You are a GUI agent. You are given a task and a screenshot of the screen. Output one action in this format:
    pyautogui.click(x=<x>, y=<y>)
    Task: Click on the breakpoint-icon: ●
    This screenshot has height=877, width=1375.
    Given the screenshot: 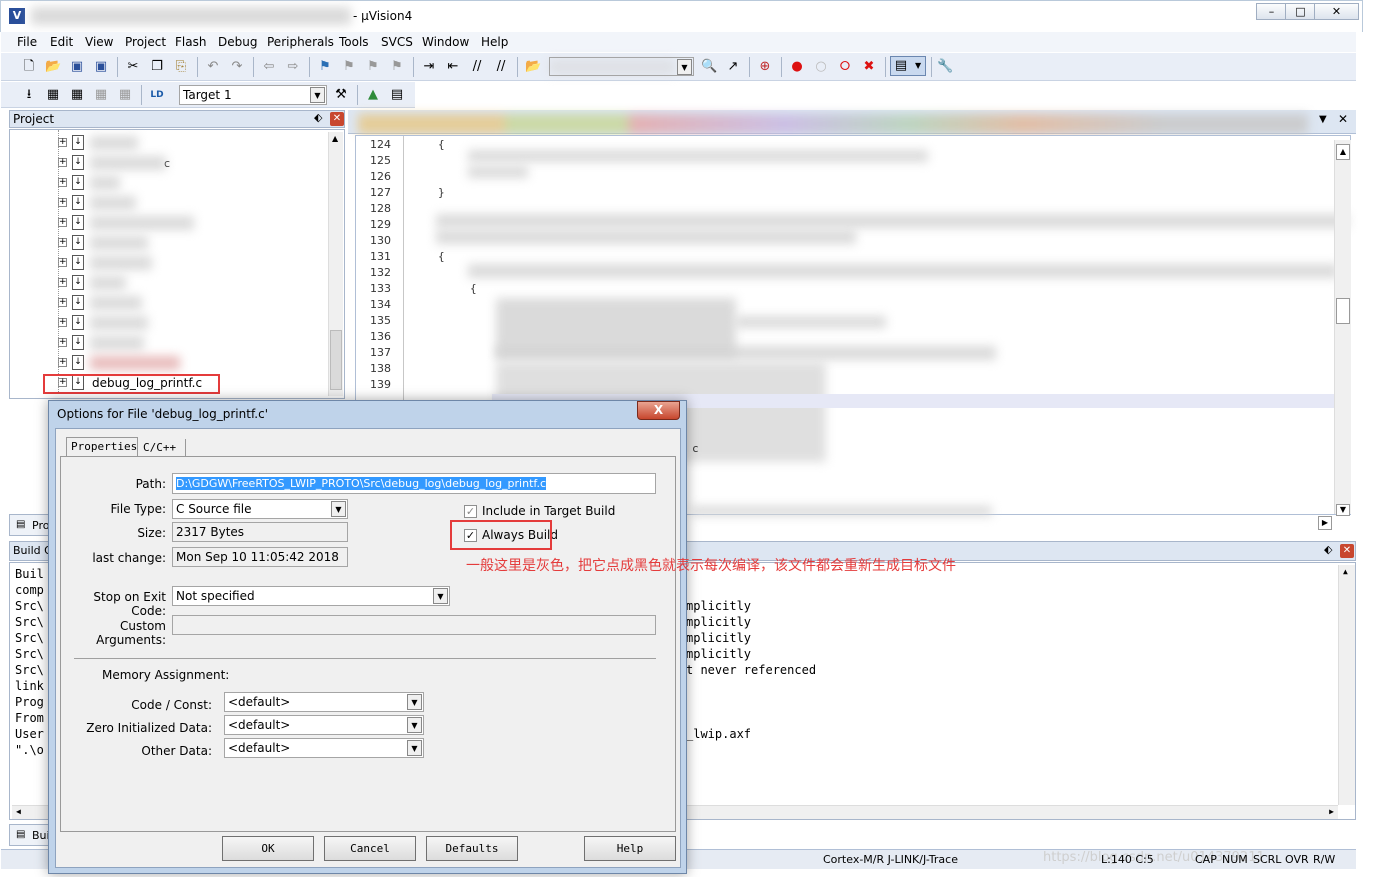 What is the action you would take?
    pyautogui.click(x=797, y=67)
    